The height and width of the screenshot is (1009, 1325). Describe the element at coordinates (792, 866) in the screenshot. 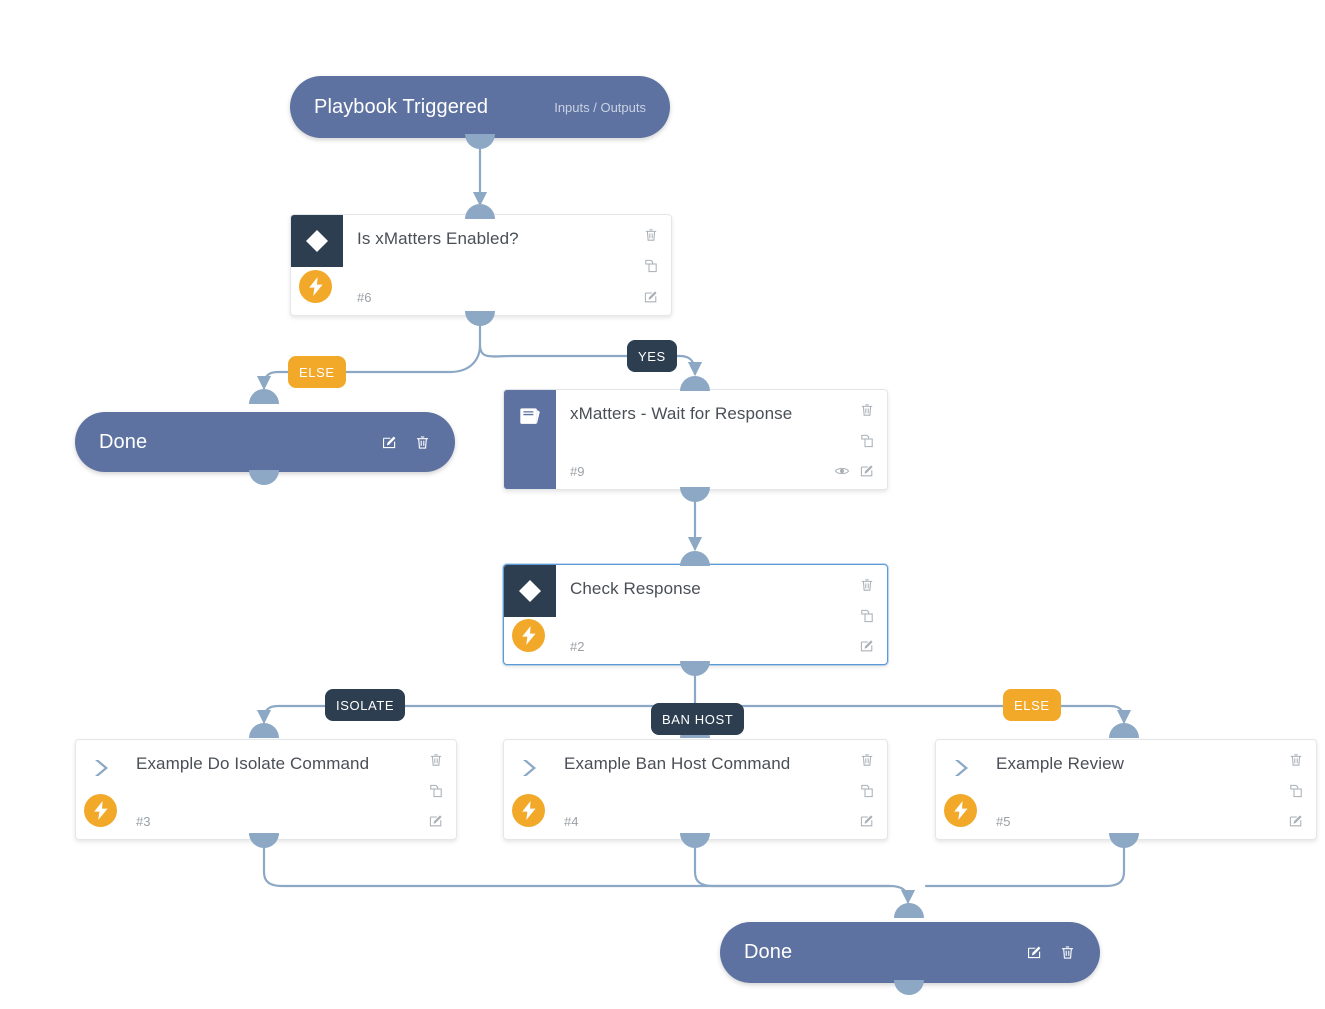

I see `edge-banhost-to-done` at that location.